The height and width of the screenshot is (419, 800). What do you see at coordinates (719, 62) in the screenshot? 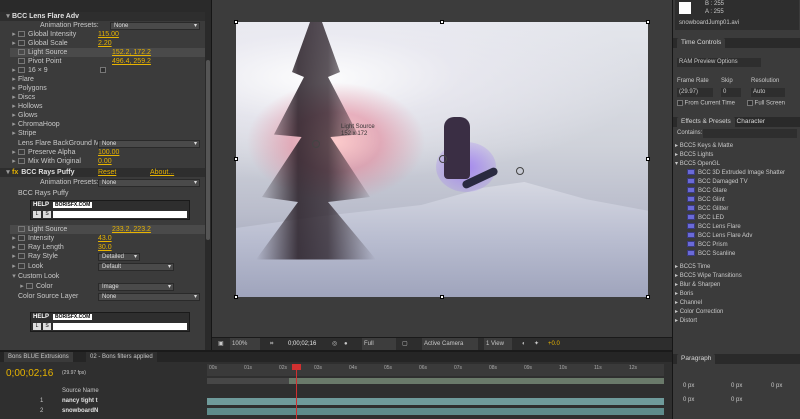
I see `ram-preview-dropdown: RAM Preview Options` at bounding box center [719, 62].